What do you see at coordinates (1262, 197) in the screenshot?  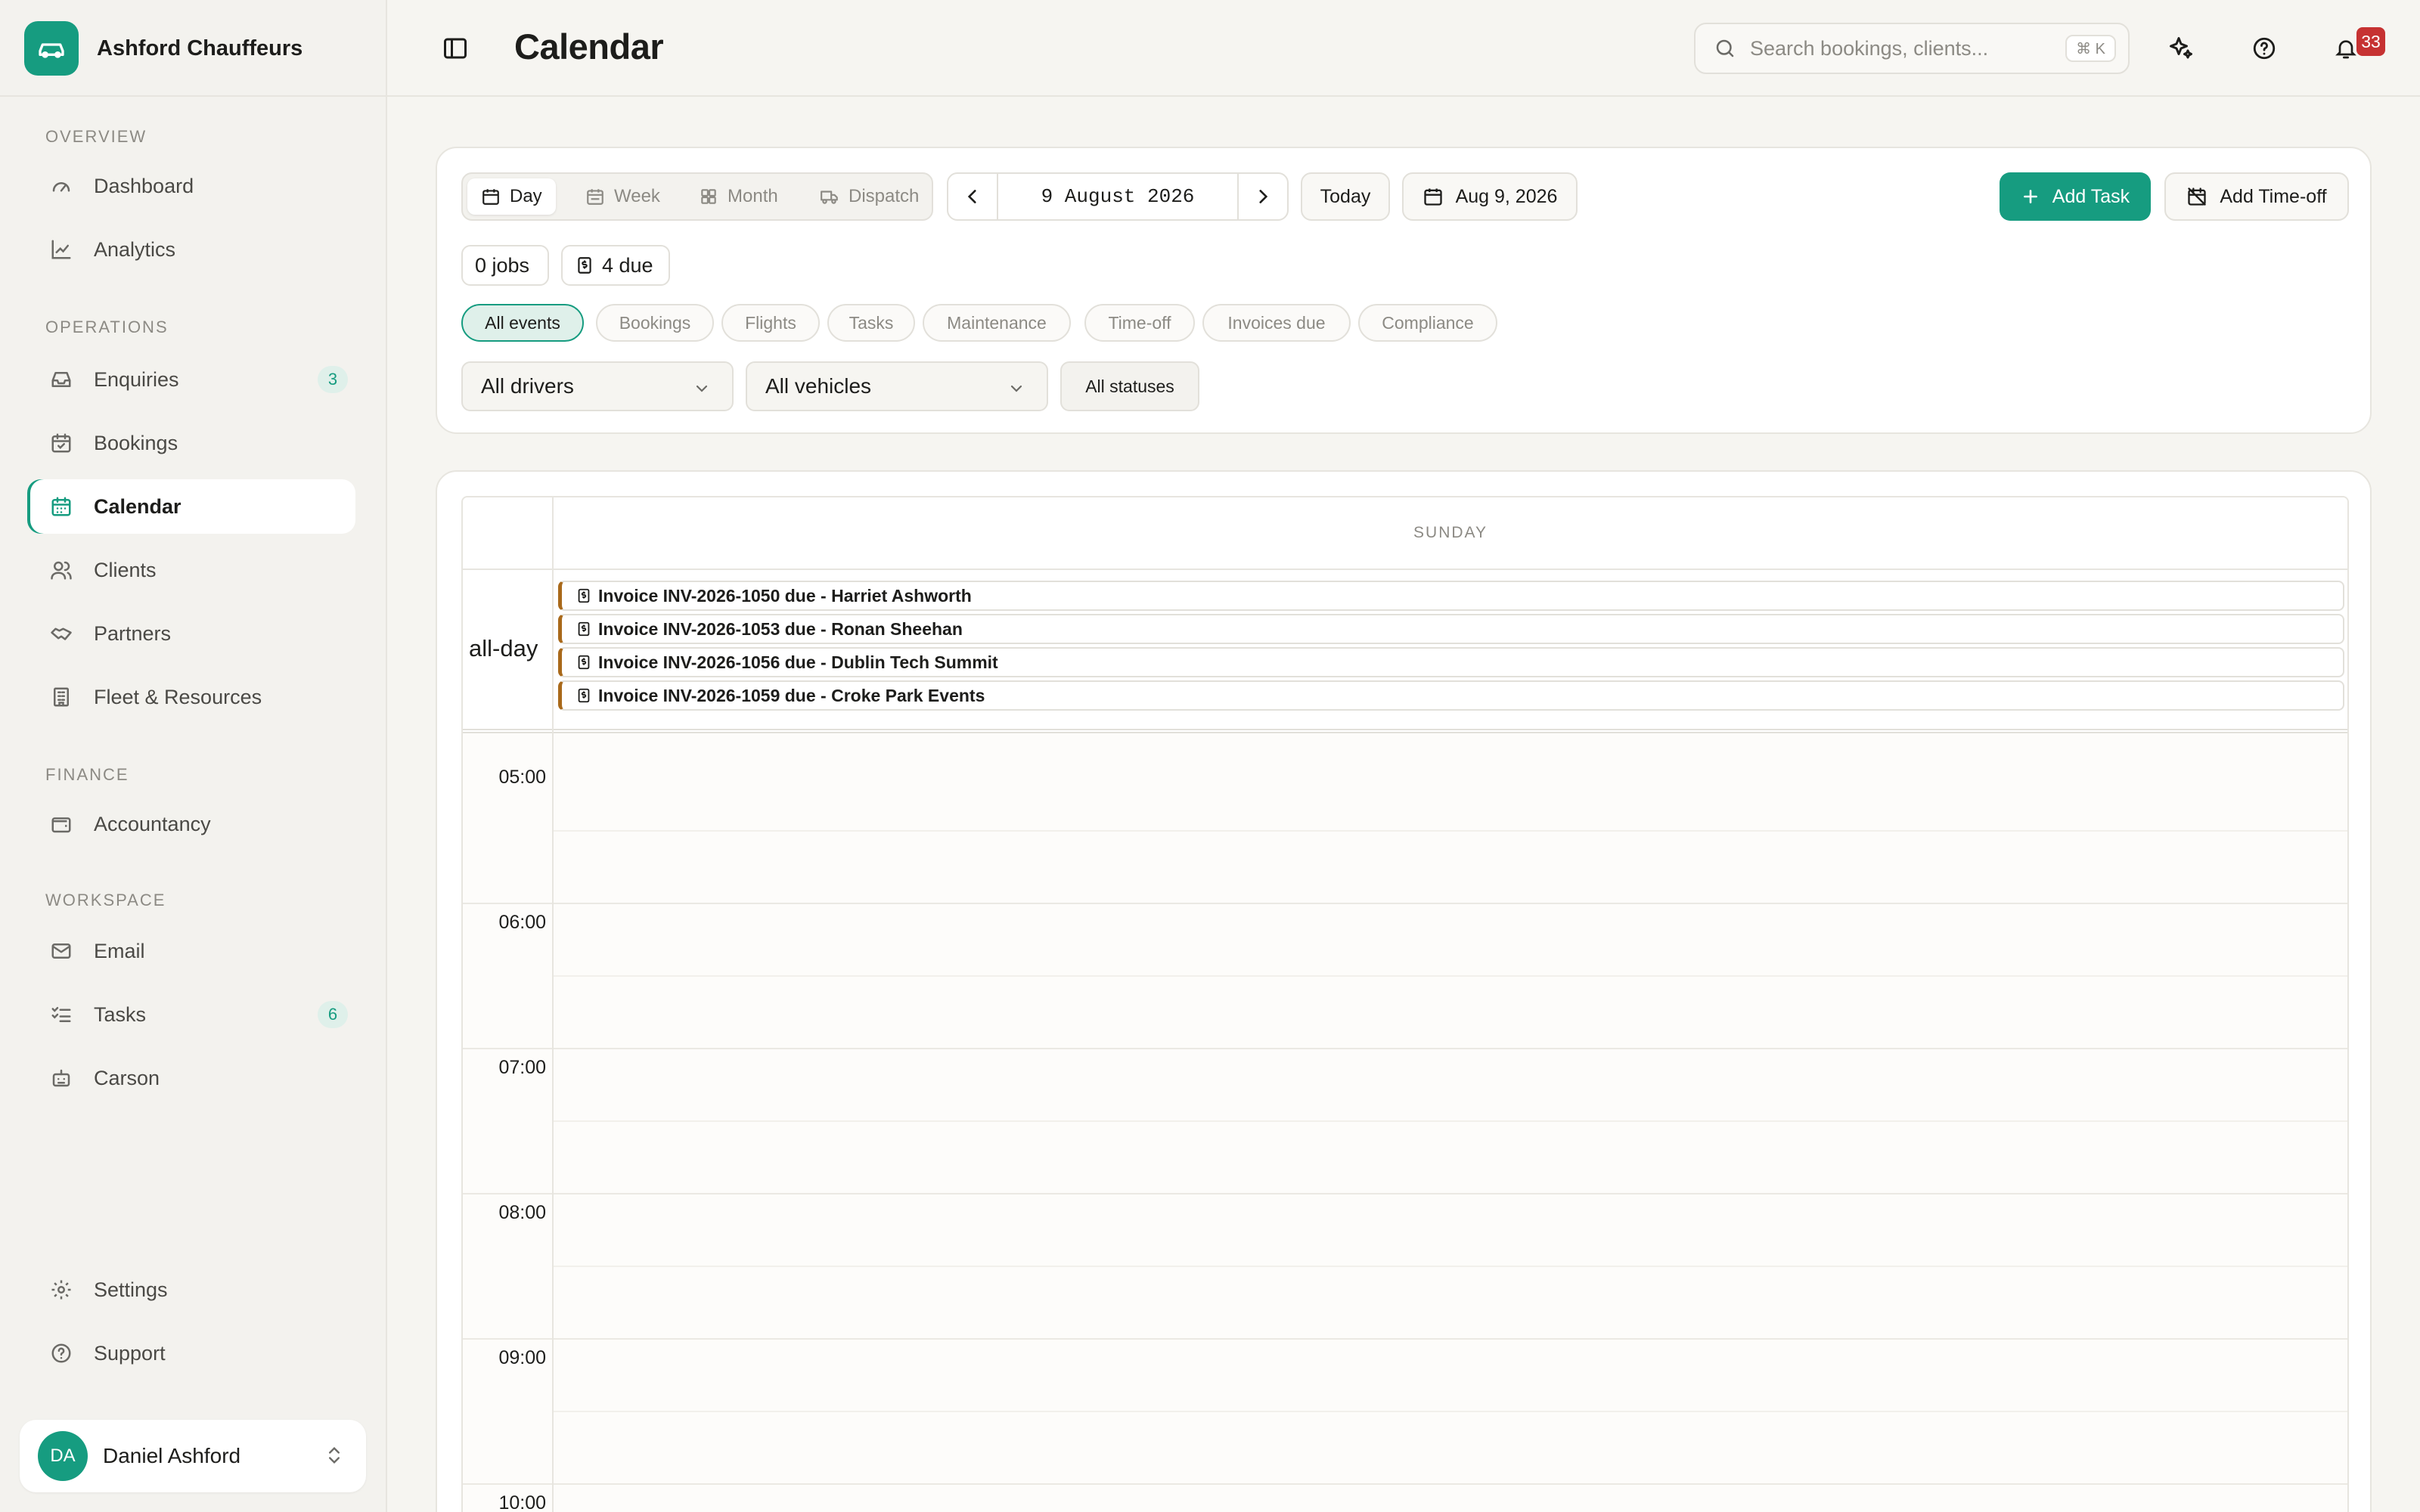 I see `next-day-button` at bounding box center [1262, 197].